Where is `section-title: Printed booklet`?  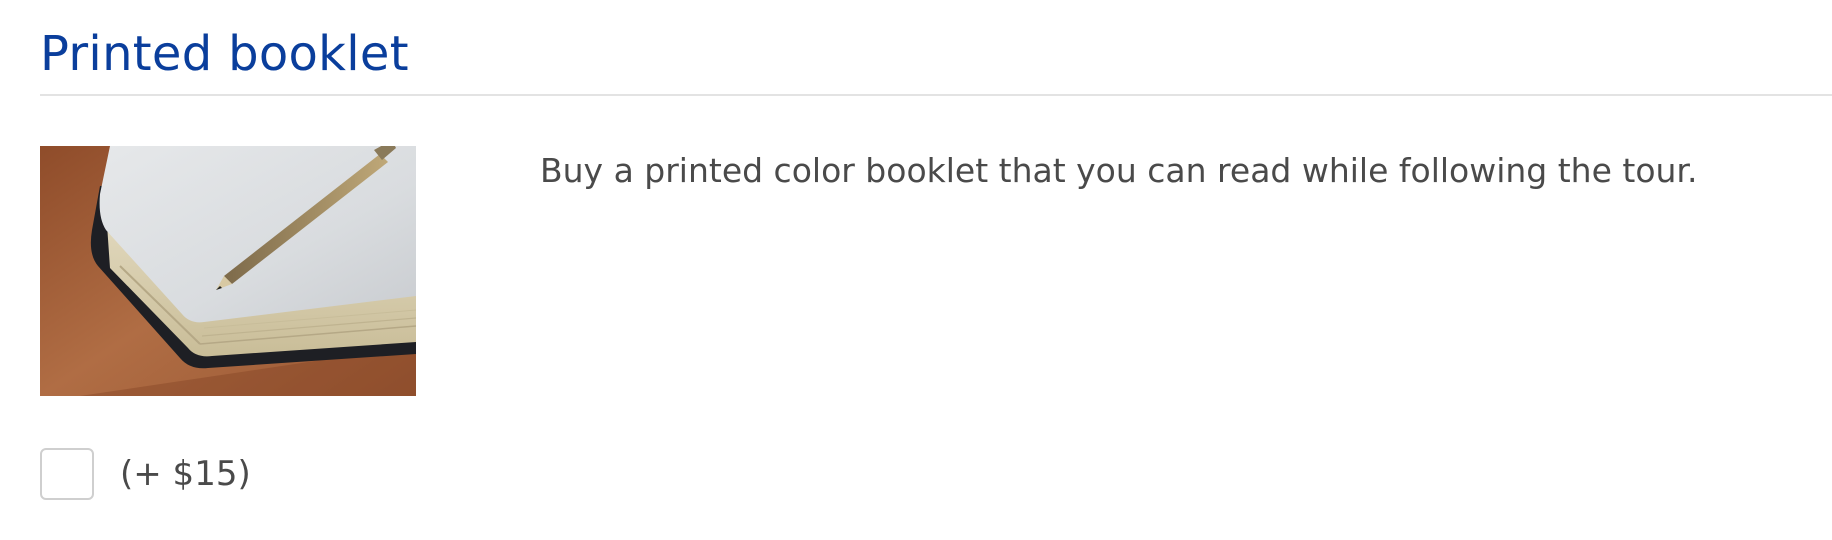
section-title: Printed booklet is located at coordinates (224, 54).